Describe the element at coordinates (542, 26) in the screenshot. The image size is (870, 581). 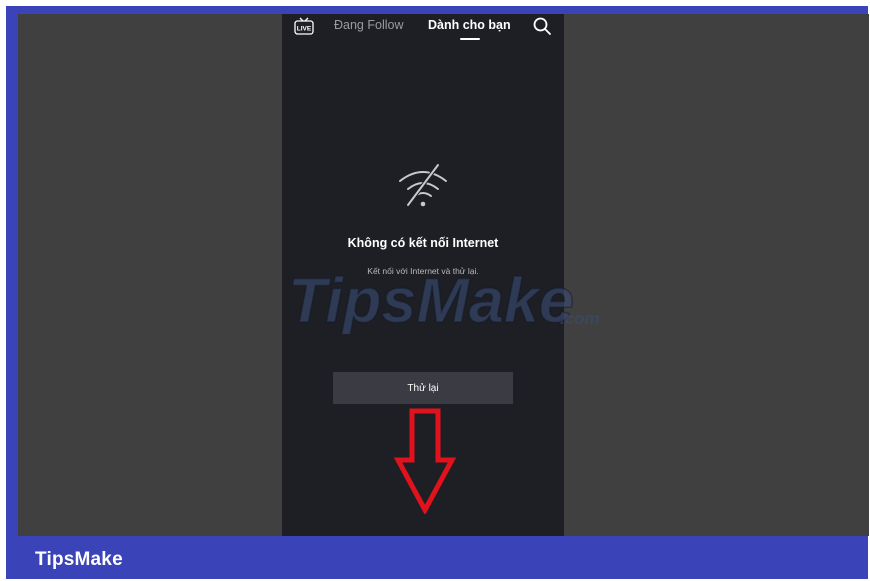
I see `search-icon` at that location.